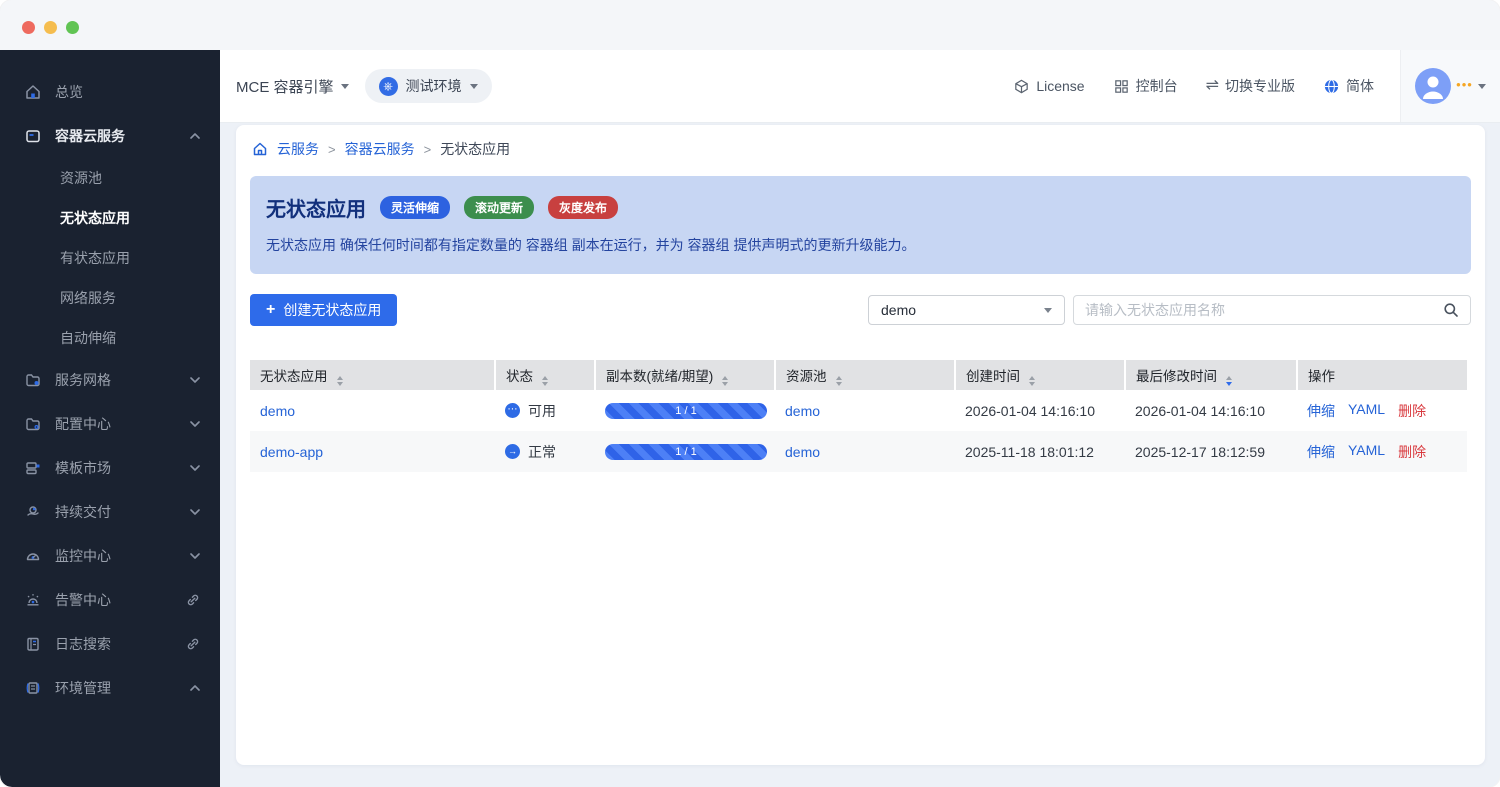 This screenshot has width=1500, height=787. I want to click on sidebar-item-label: 日志搜索, so click(83, 644).